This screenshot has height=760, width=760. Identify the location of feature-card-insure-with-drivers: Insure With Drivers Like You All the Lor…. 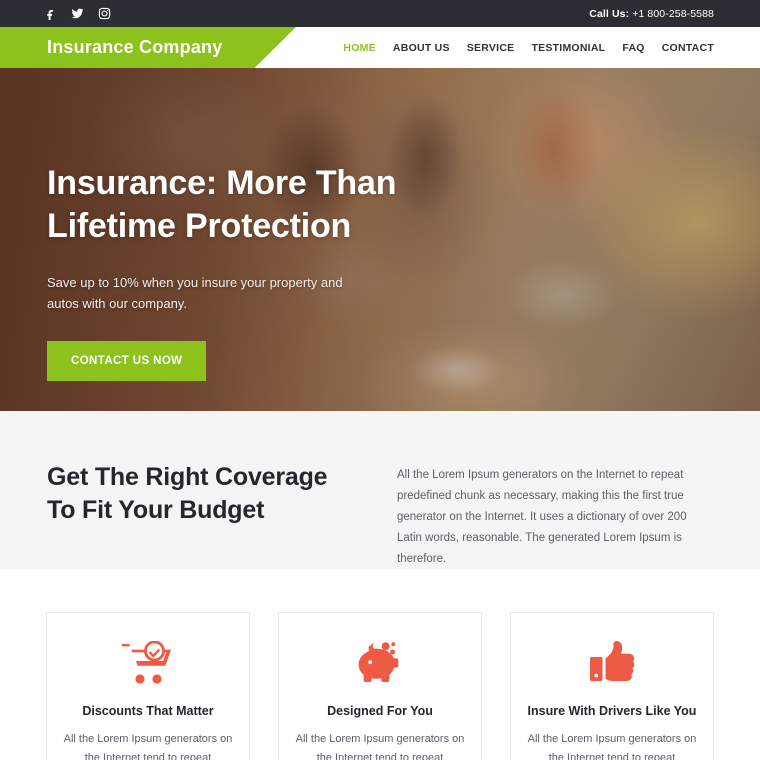
(612, 686).